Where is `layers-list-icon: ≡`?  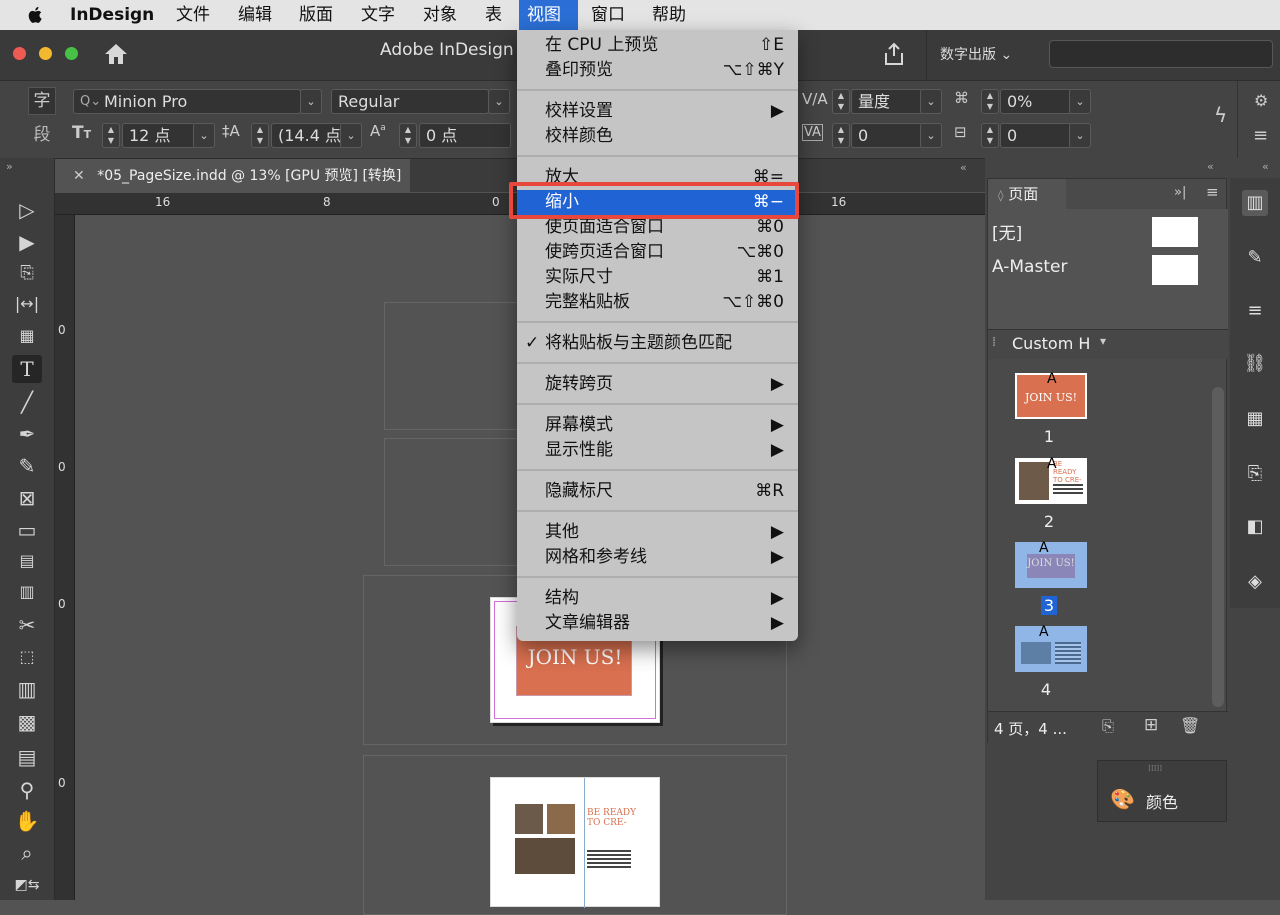 layers-list-icon: ≡ is located at coordinates (1255, 311).